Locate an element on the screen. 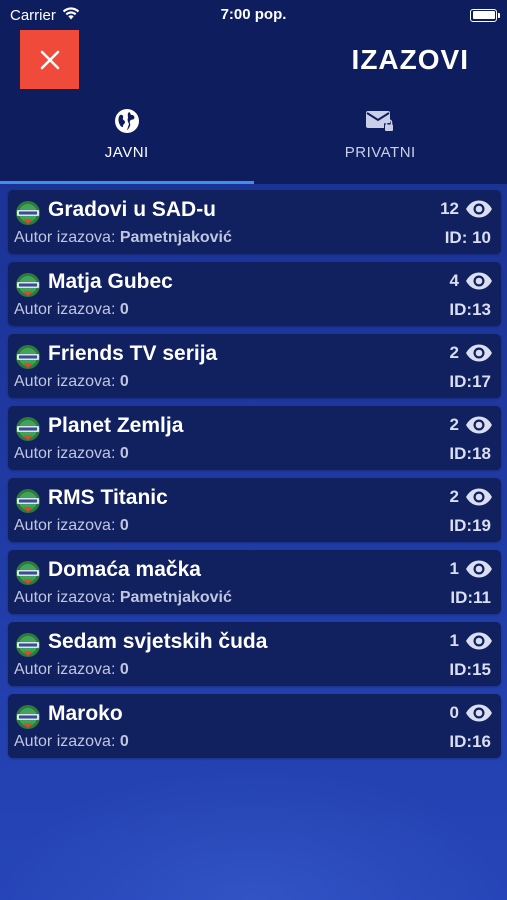  challenge-id: ID:17 is located at coordinates (470, 381).